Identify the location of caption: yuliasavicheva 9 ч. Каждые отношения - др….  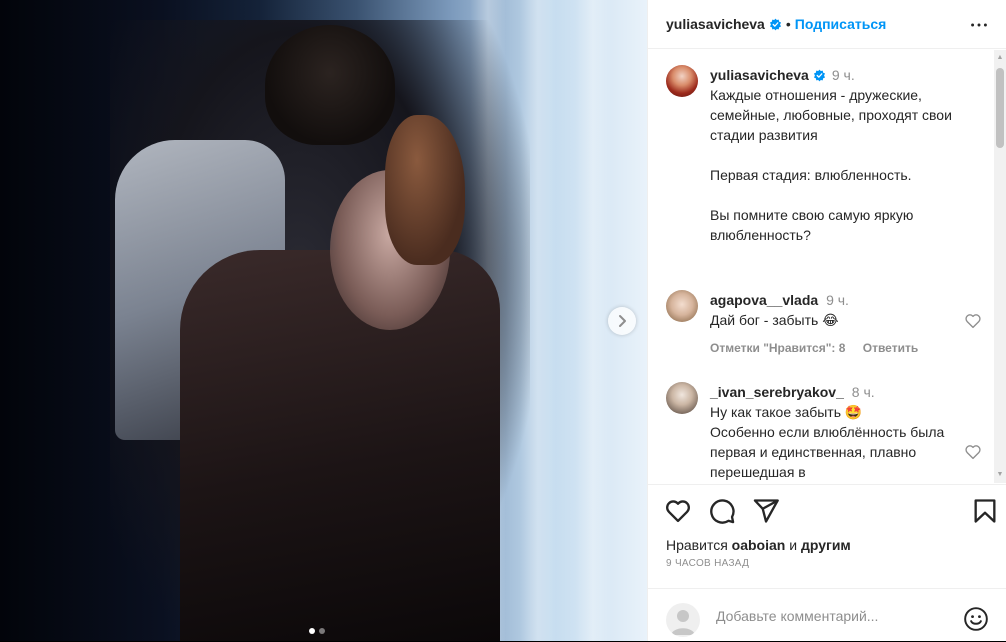
(826, 155).